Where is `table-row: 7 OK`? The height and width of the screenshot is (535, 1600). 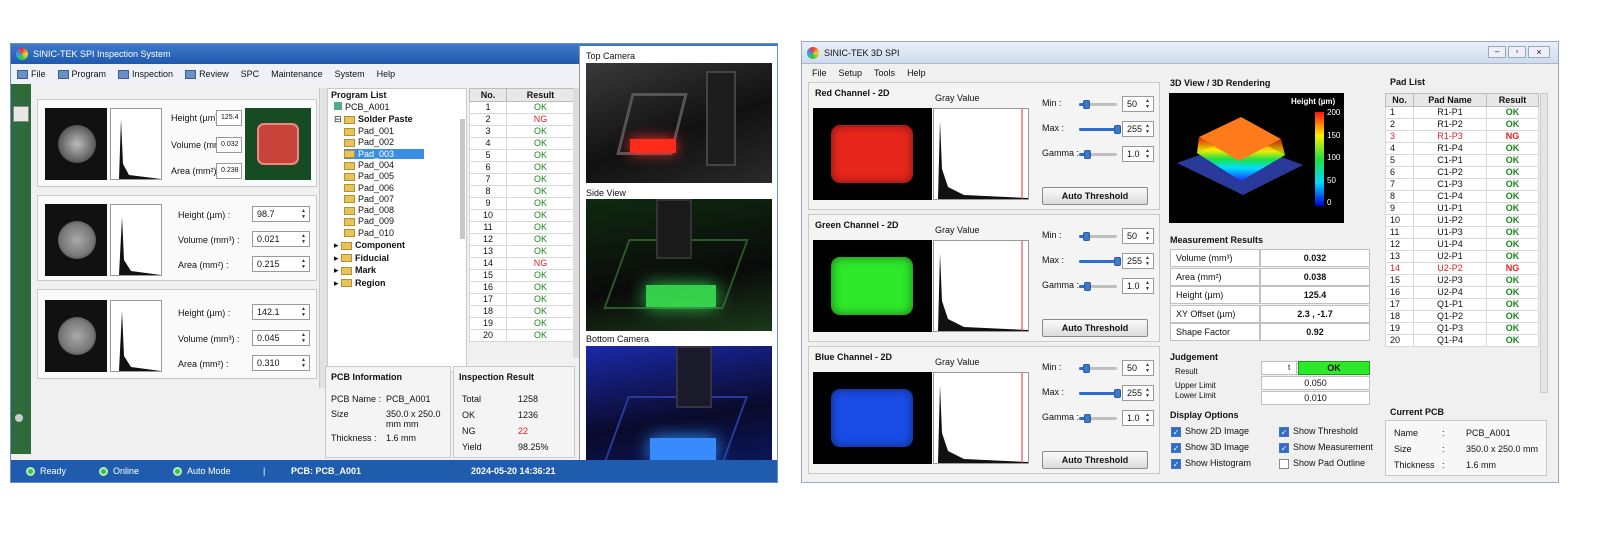
table-row: 7 OK is located at coordinates (522, 179).